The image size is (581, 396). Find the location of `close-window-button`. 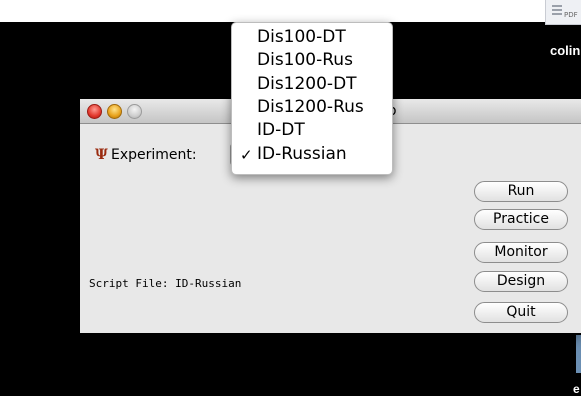

close-window-button is located at coordinates (94, 111).